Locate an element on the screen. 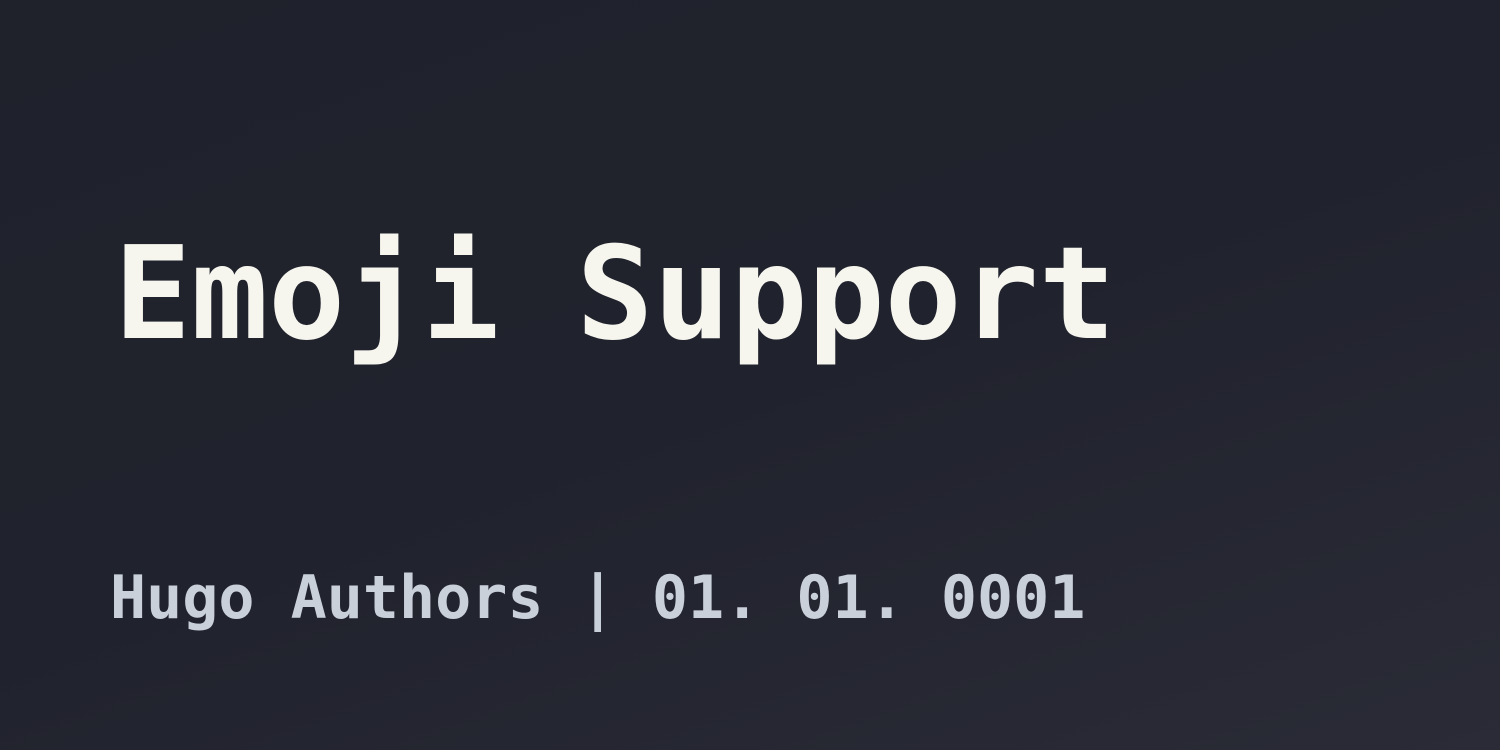  byline: Hugo Authors | 01. 01. 0001 is located at coordinates (597, 598).